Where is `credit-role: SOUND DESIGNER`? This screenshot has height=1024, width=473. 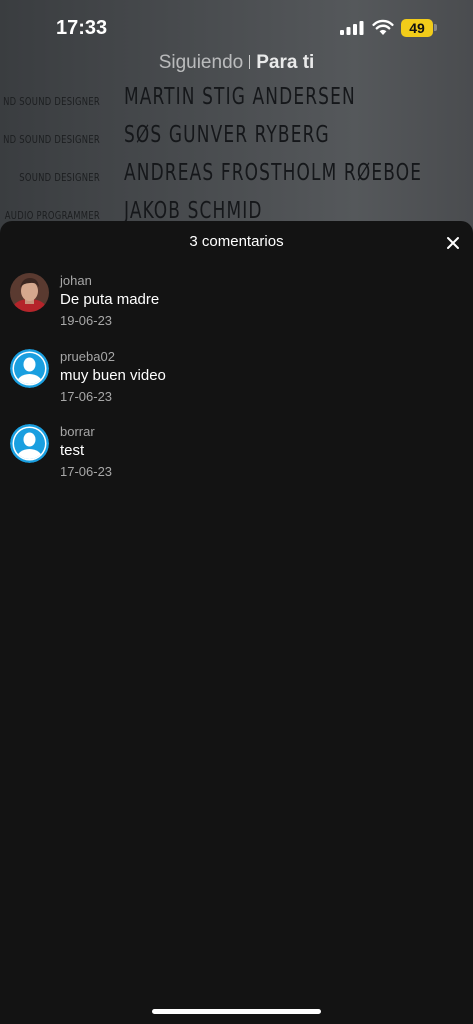
credit-role: SOUND DESIGNER is located at coordinates (59, 177).